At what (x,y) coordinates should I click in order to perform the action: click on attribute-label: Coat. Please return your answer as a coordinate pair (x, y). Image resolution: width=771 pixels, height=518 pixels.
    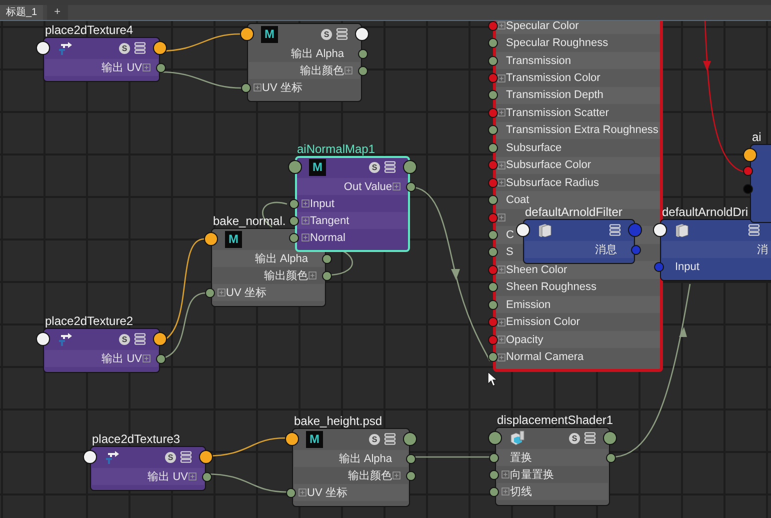
    Looking at the image, I should click on (518, 200).